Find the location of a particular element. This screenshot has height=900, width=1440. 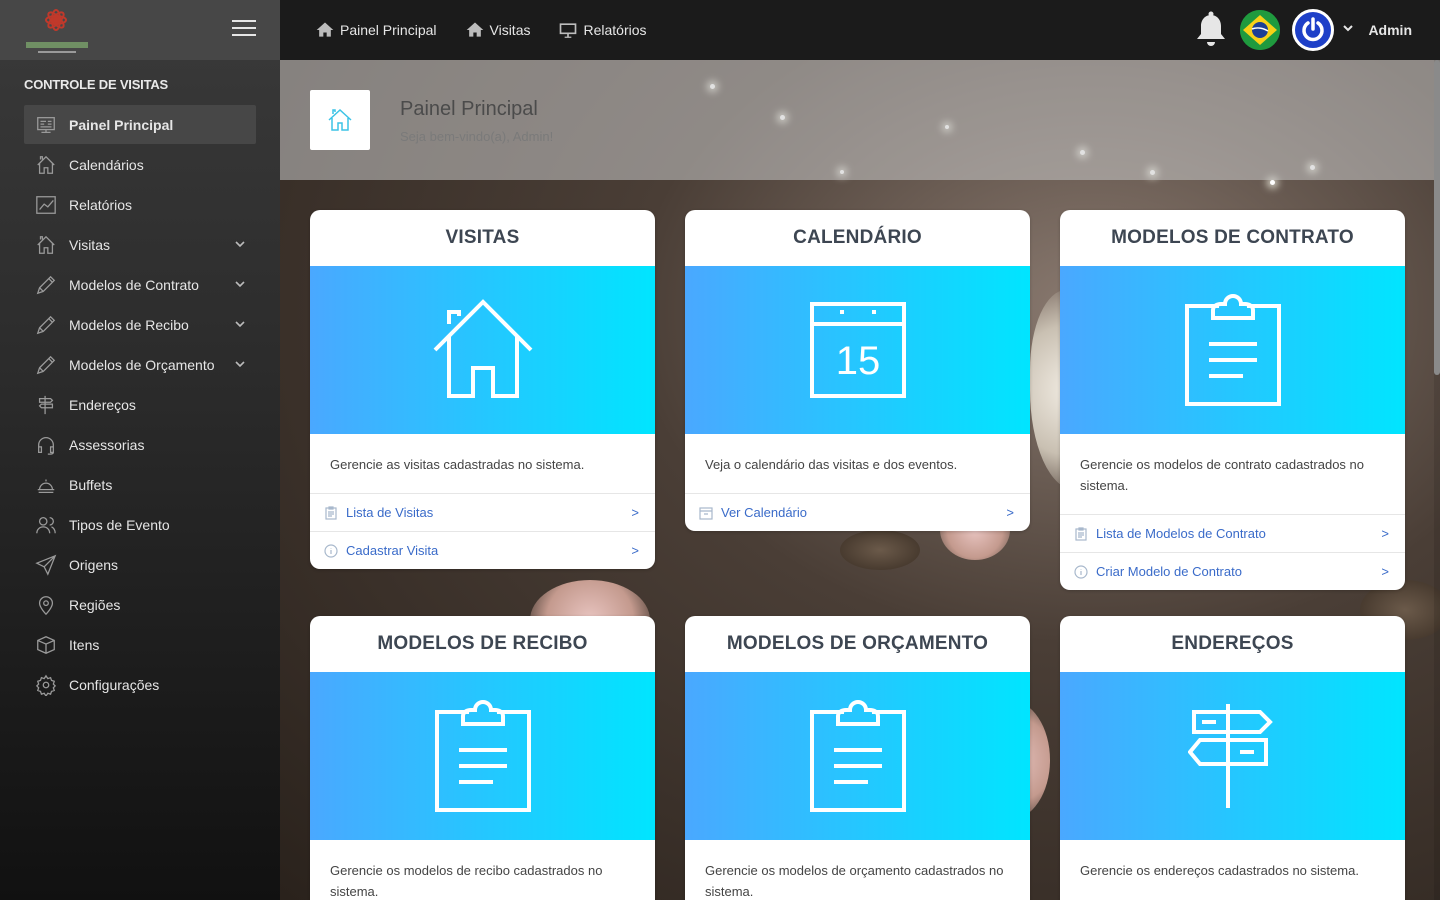

nav-painel-principal: Painel Principal is located at coordinates (376, 30).